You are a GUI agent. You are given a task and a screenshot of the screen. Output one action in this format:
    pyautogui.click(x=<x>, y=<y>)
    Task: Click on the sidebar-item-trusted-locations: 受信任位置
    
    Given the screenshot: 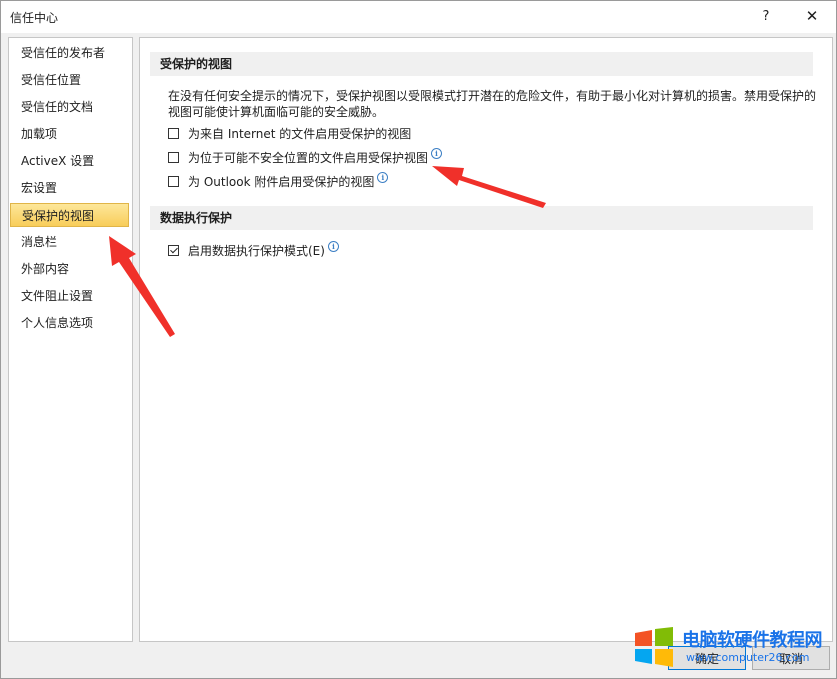 What is the action you would take?
    pyautogui.click(x=69, y=80)
    